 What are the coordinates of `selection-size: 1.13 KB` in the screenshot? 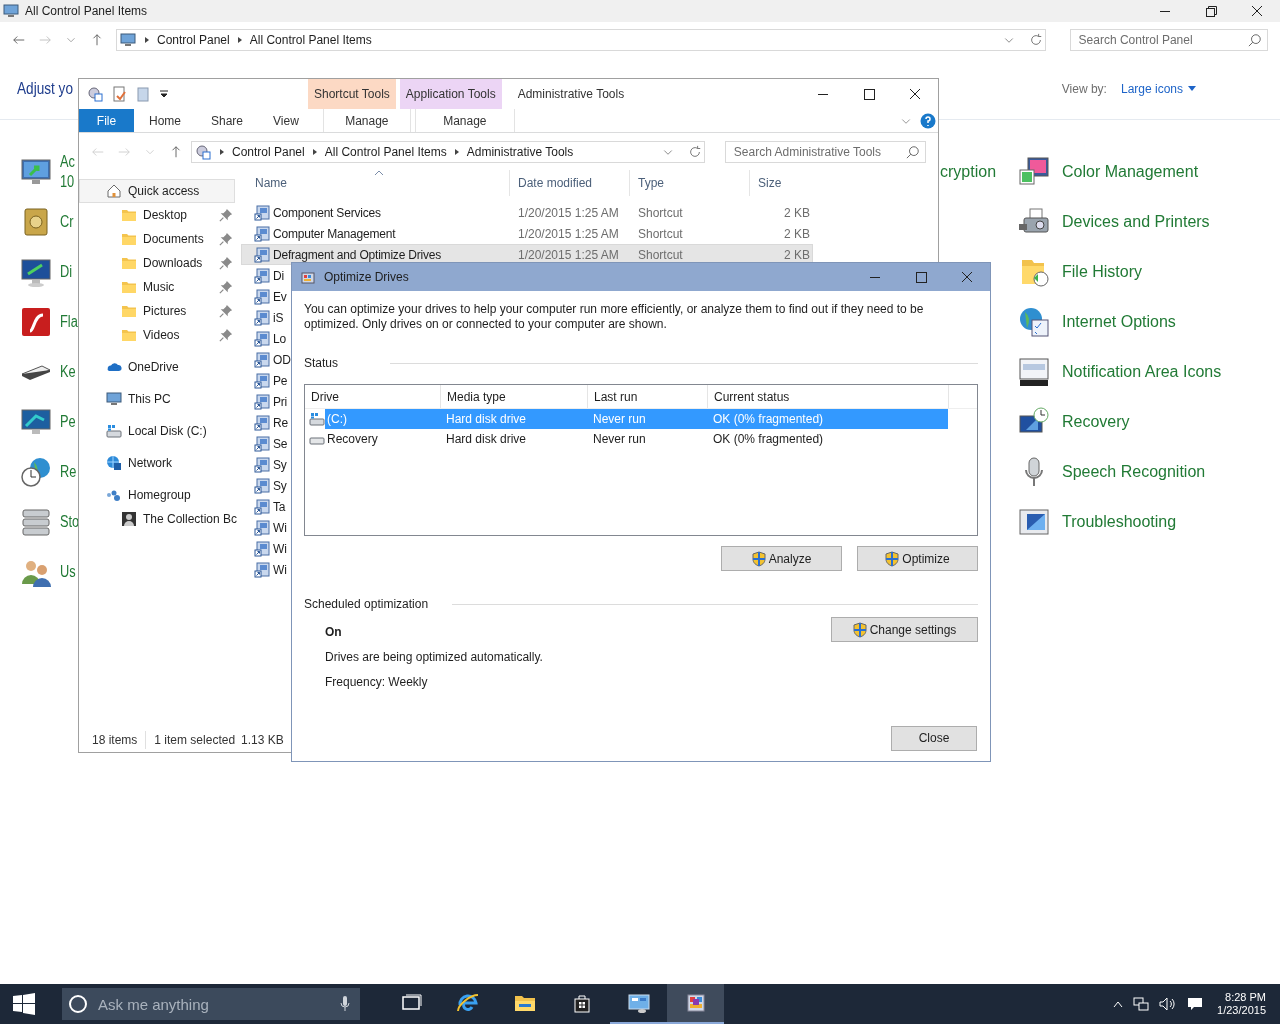 It's located at (262, 740).